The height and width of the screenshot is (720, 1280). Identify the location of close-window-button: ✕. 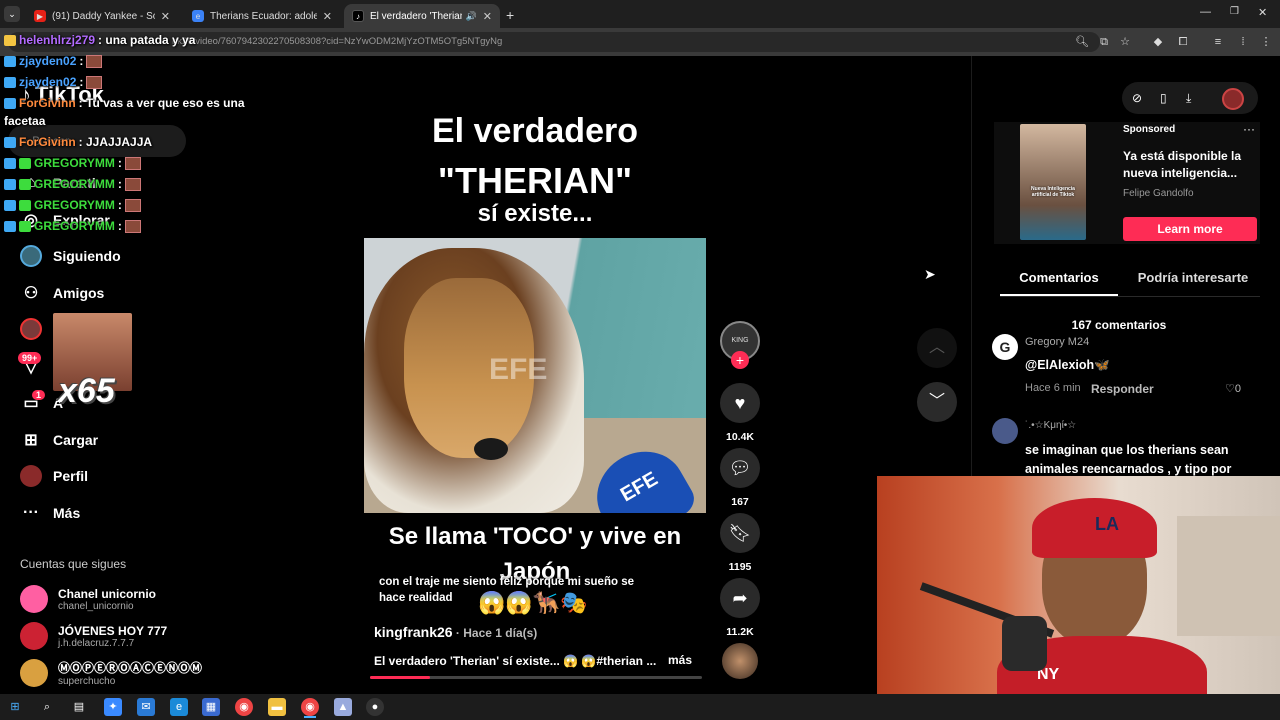
(1262, 12).